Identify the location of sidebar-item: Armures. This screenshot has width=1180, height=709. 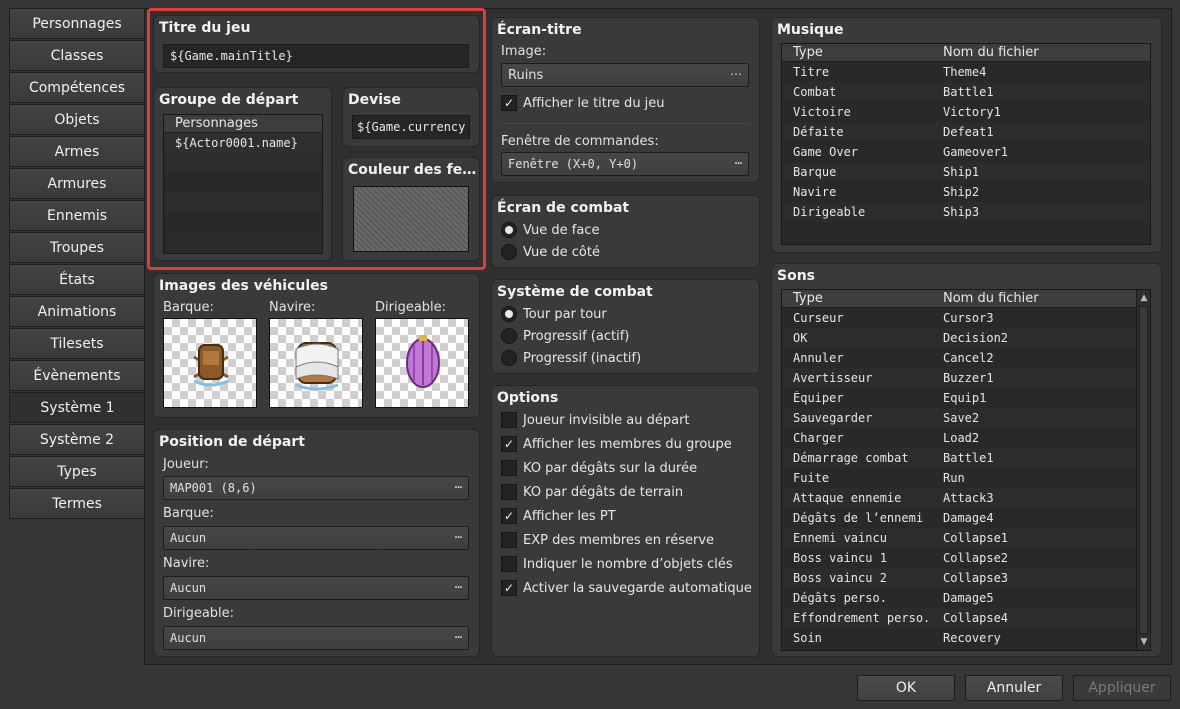
(77, 183).